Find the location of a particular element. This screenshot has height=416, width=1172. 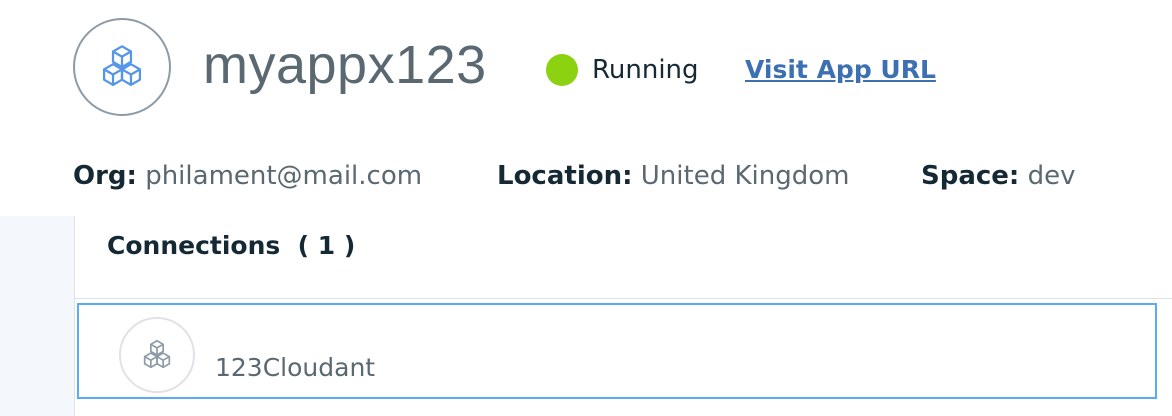

app-avatar is located at coordinates (122, 67).